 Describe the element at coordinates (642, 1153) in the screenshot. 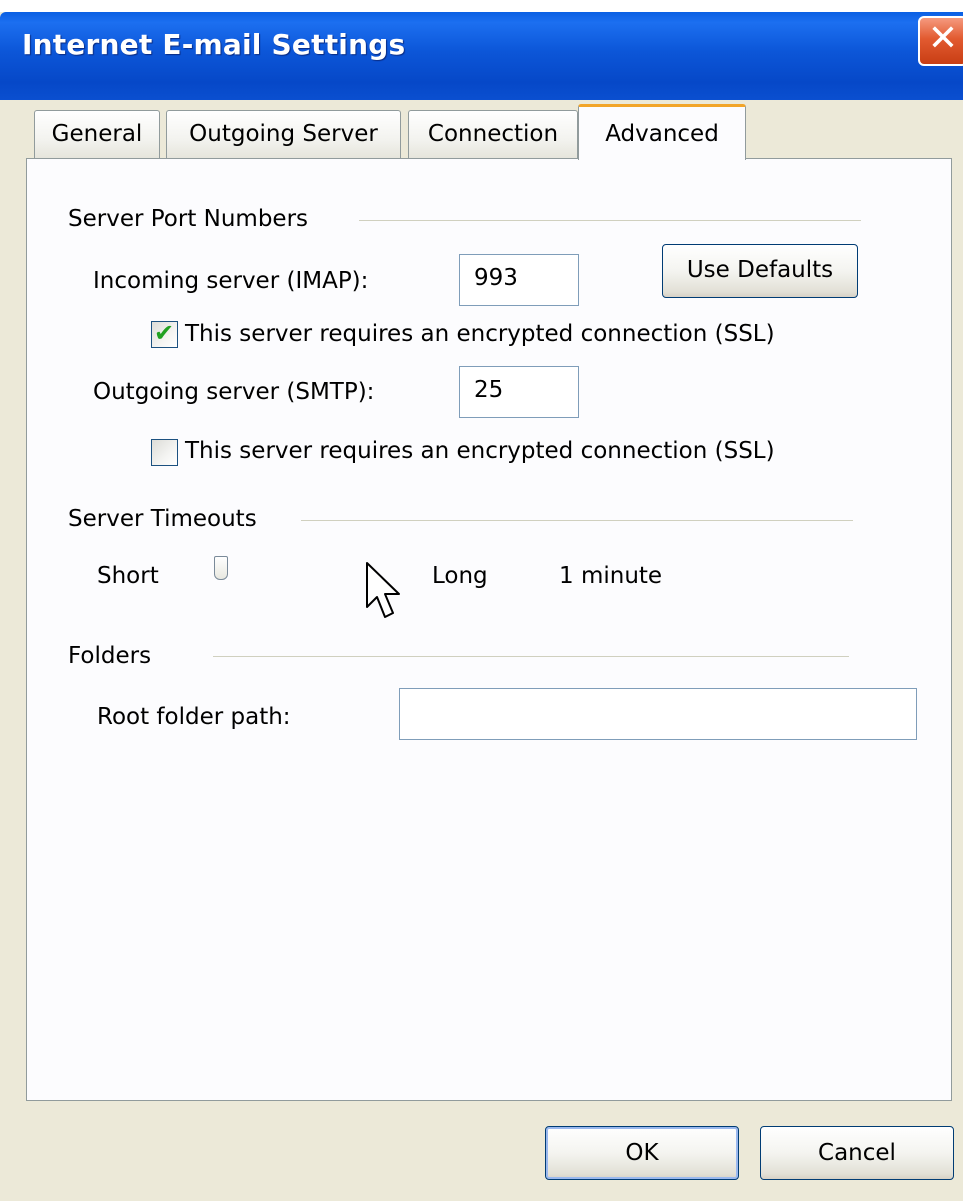

I see `ok-button: OK` at that location.